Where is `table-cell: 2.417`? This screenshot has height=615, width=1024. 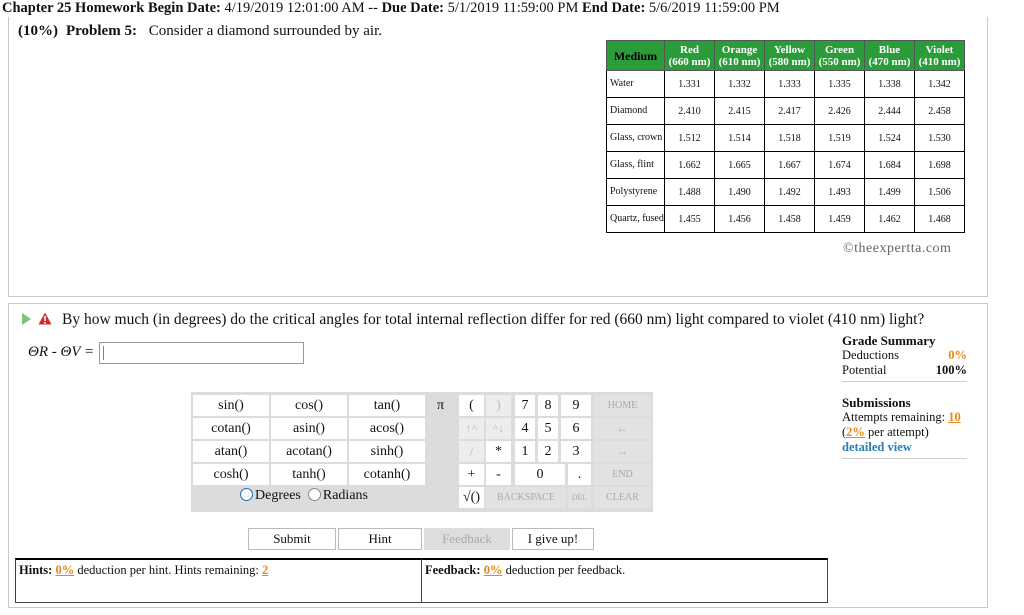 table-cell: 2.417 is located at coordinates (789, 111).